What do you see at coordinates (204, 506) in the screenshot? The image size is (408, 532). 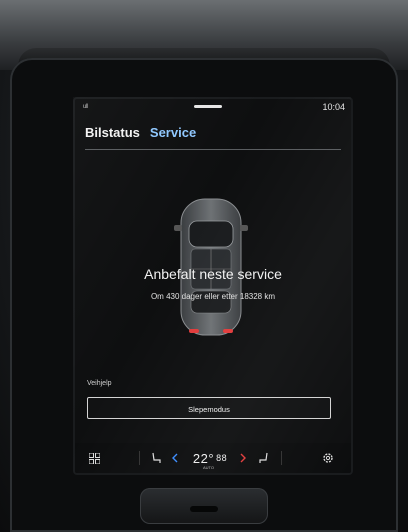 I see `air-vent` at bounding box center [204, 506].